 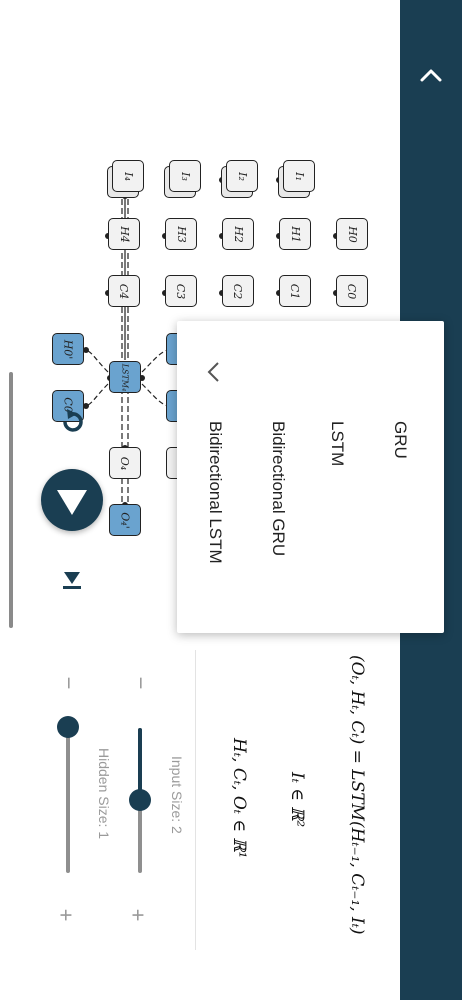 I want to click on equation-input-space: Iₜ ∈ ℝ², so click(x=297, y=800).